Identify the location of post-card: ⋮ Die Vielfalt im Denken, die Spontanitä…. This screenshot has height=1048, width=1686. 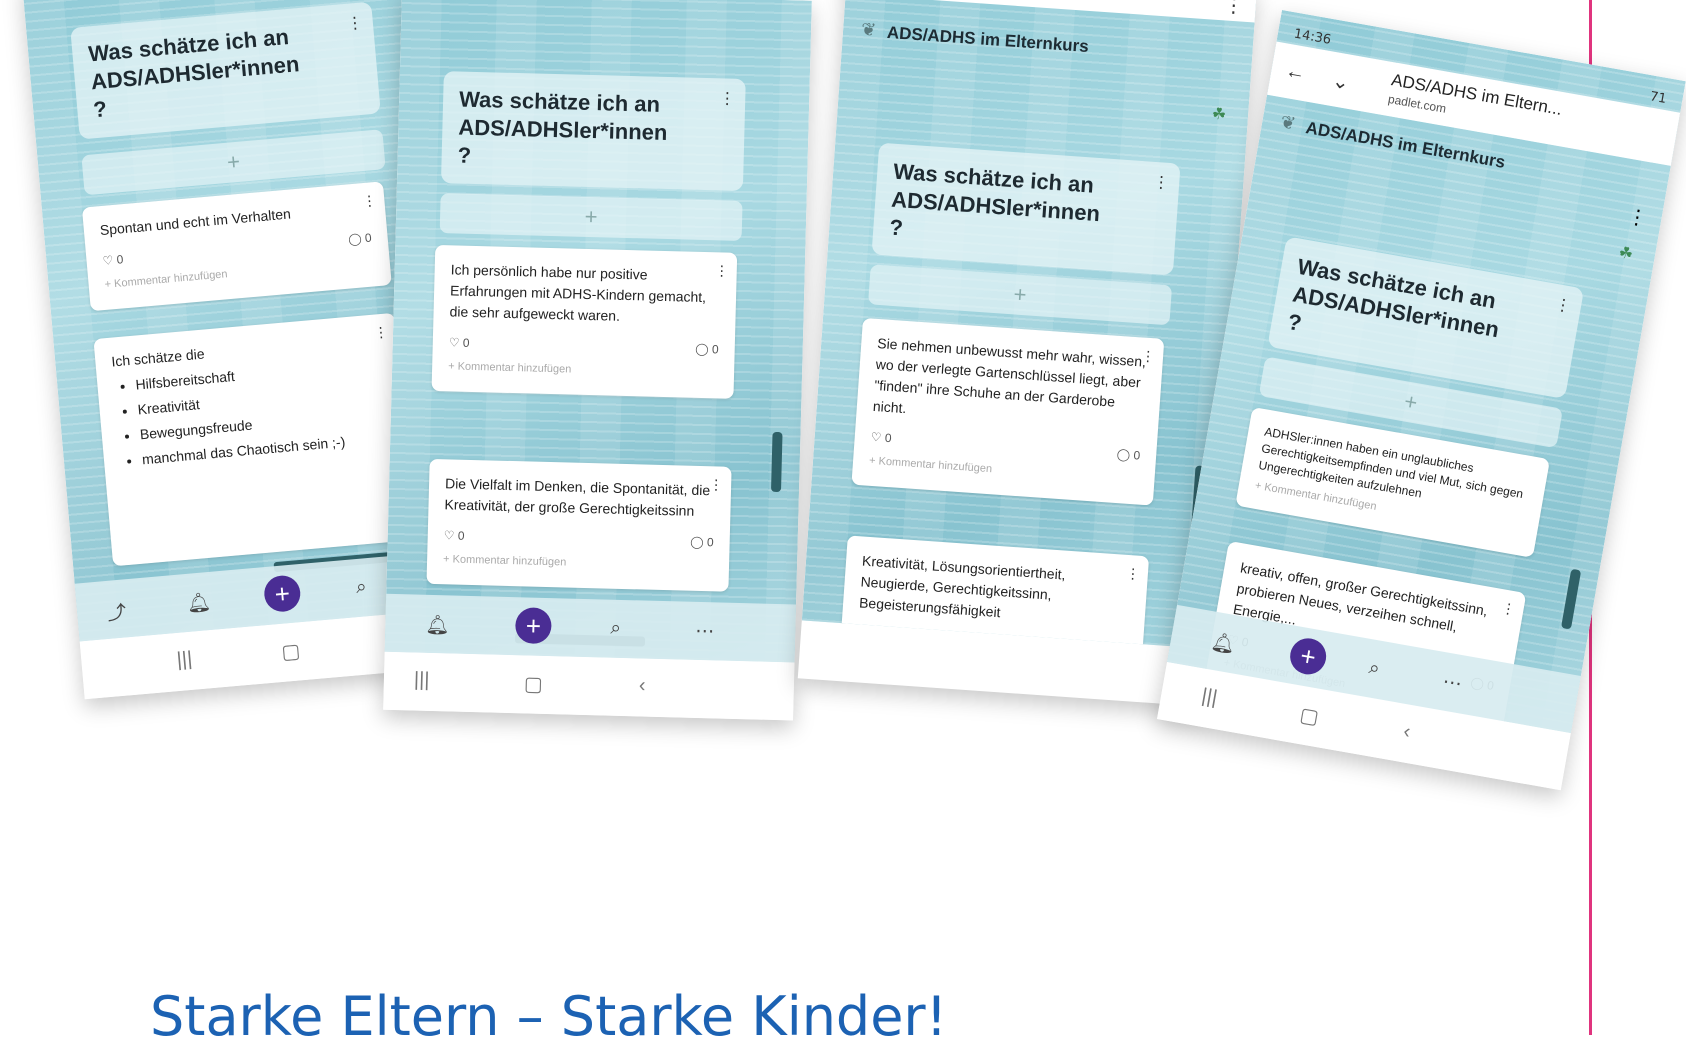
(579, 525).